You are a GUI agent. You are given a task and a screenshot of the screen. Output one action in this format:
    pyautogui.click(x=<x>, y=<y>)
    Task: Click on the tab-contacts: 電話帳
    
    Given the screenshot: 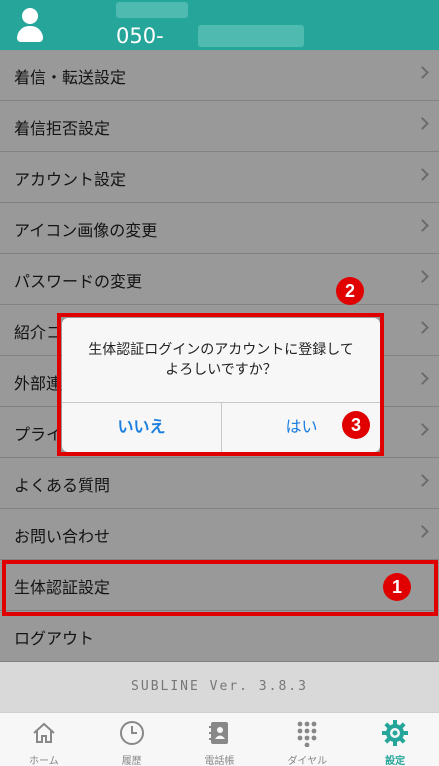 What is the action you would take?
    pyautogui.click(x=220, y=739)
    